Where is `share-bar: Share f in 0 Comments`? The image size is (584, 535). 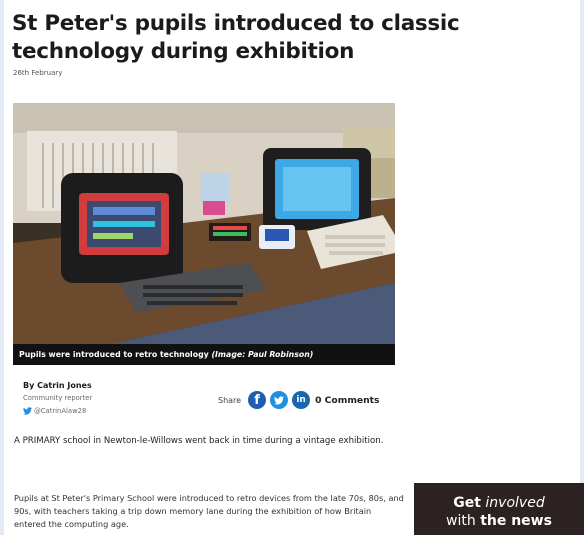 share-bar: Share f in 0 Comments is located at coordinates (299, 400).